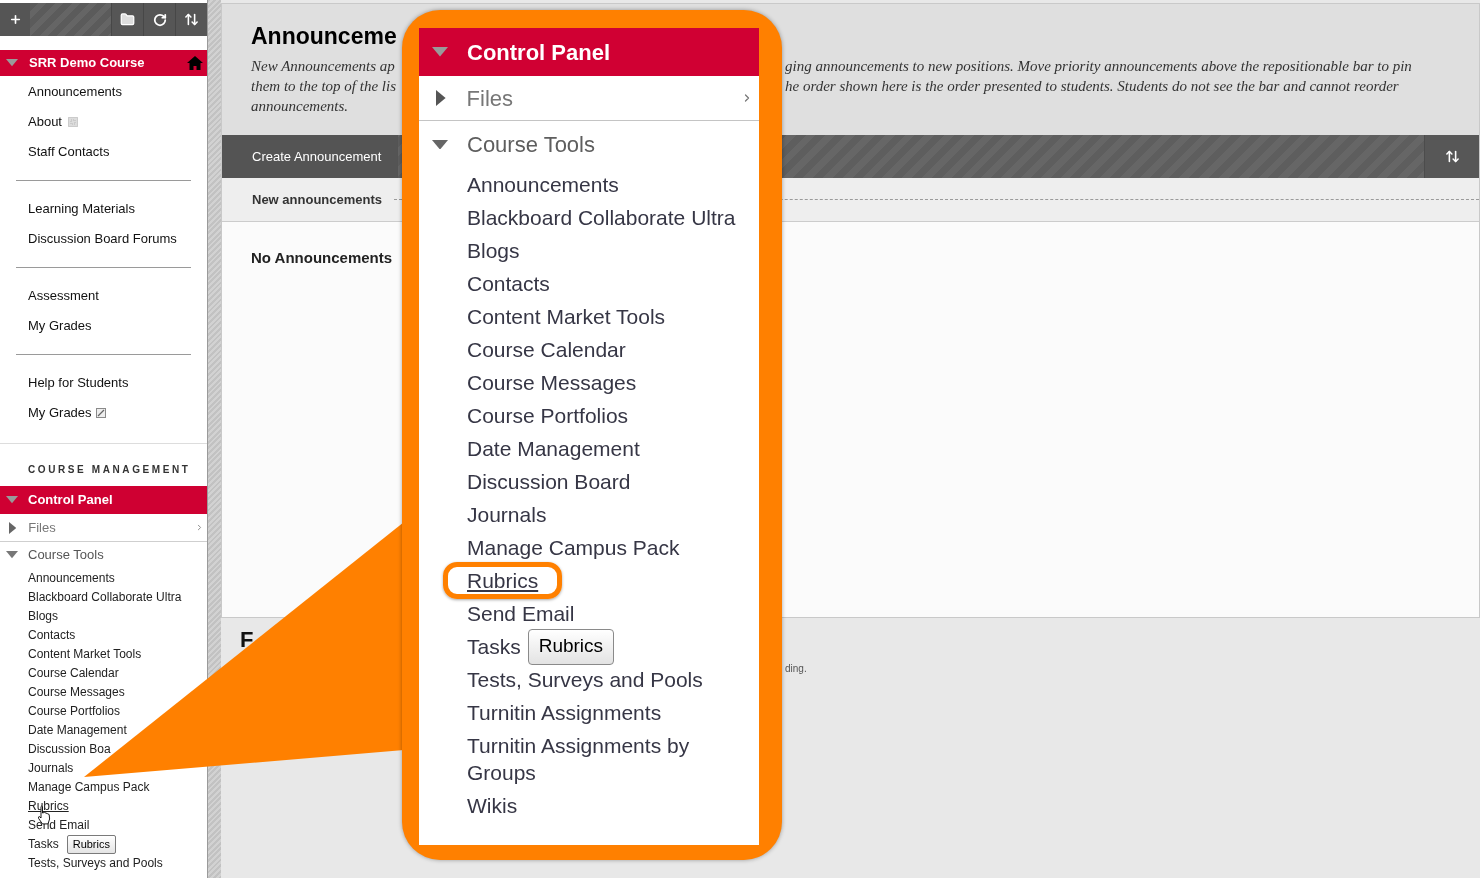 The image size is (1480, 878). Describe the element at coordinates (15, 19) in the screenshot. I see `plus-icon` at that location.